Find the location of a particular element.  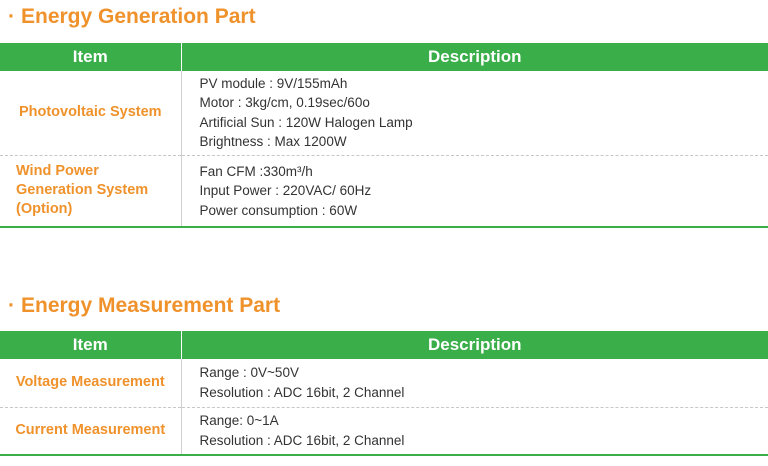

section-title-energy-measurement: · Energy Measurement Part is located at coordinates (144, 306).